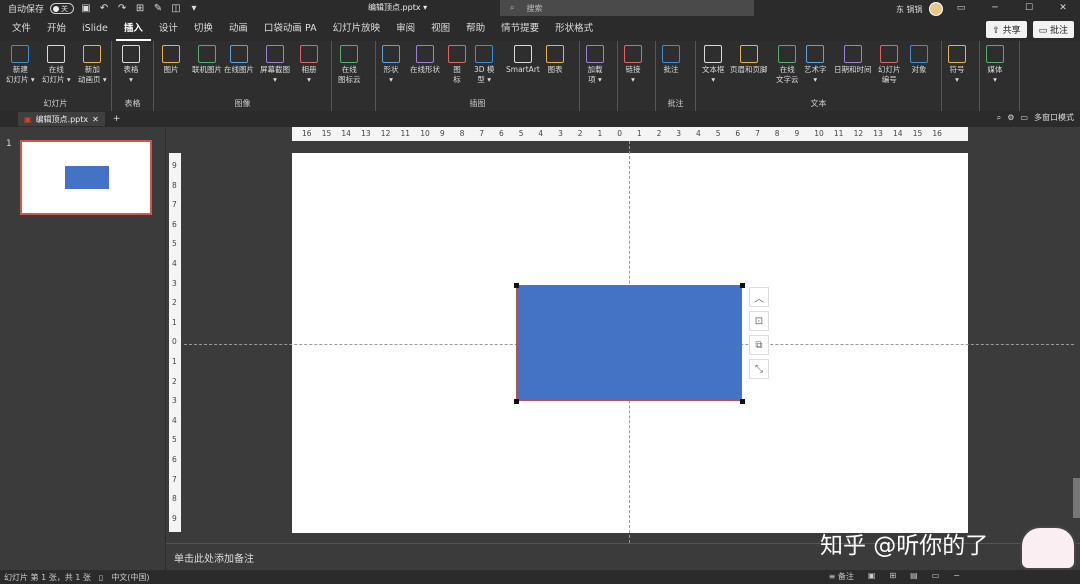 The height and width of the screenshot is (584, 1080). What do you see at coordinates (759, 321) in the screenshot?
I see `layout-options-icon: ⊡` at bounding box center [759, 321].